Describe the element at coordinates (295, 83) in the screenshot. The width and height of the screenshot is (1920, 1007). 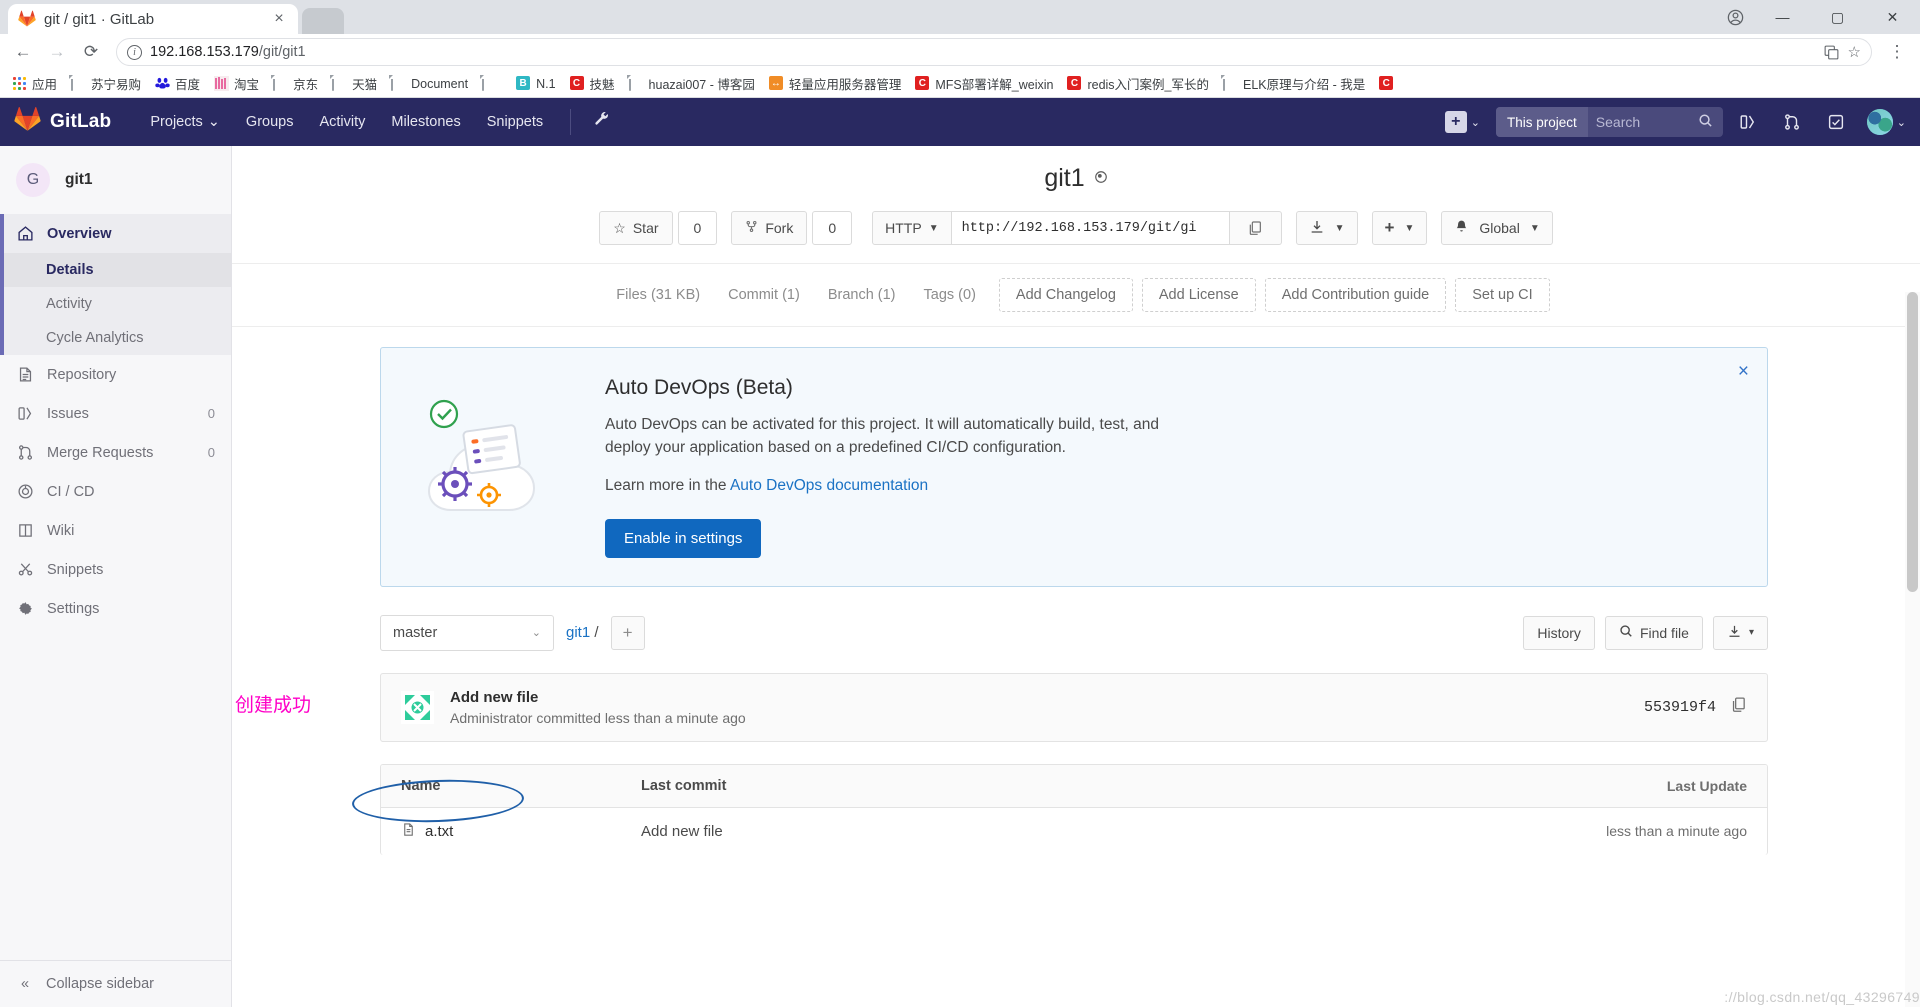
I see `bookmark-jd: 京东` at that location.